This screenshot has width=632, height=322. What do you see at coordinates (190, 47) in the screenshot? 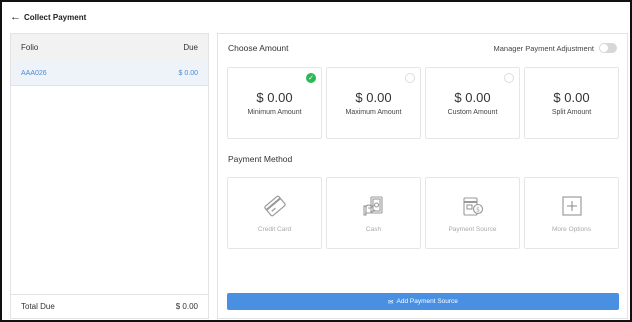
I see `due-column-header: Due` at bounding box center [190, 47].